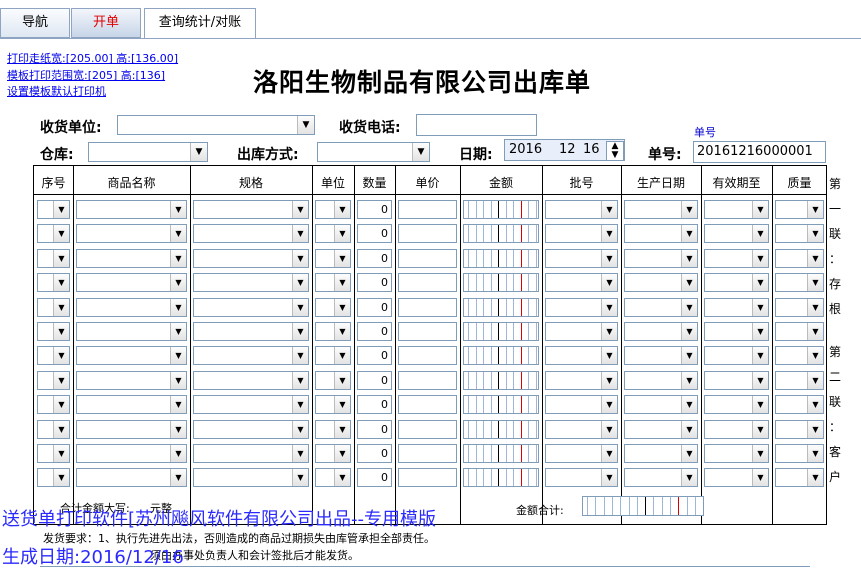 The height and width of the screenshot is (571, 861). Describe the element at coordinates (373, 152) in the screenshot. I see `method-select: ▼` at that location.